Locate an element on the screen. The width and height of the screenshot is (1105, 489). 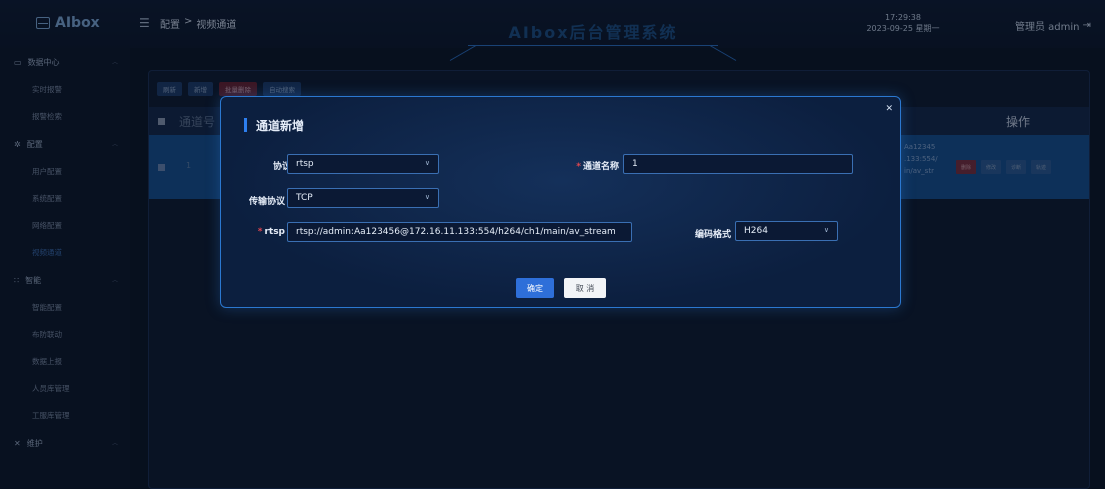
transport-value: TCP is located at coordinates (304, 198).